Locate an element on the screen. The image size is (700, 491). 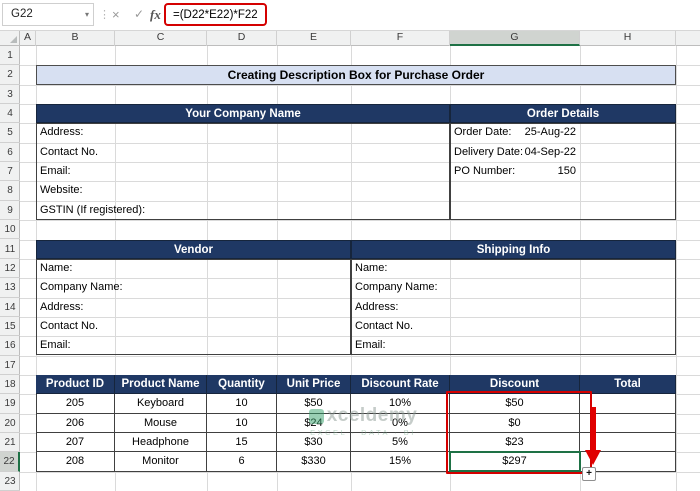
select-all-triangle-icon is located at coordinates (13, 39).